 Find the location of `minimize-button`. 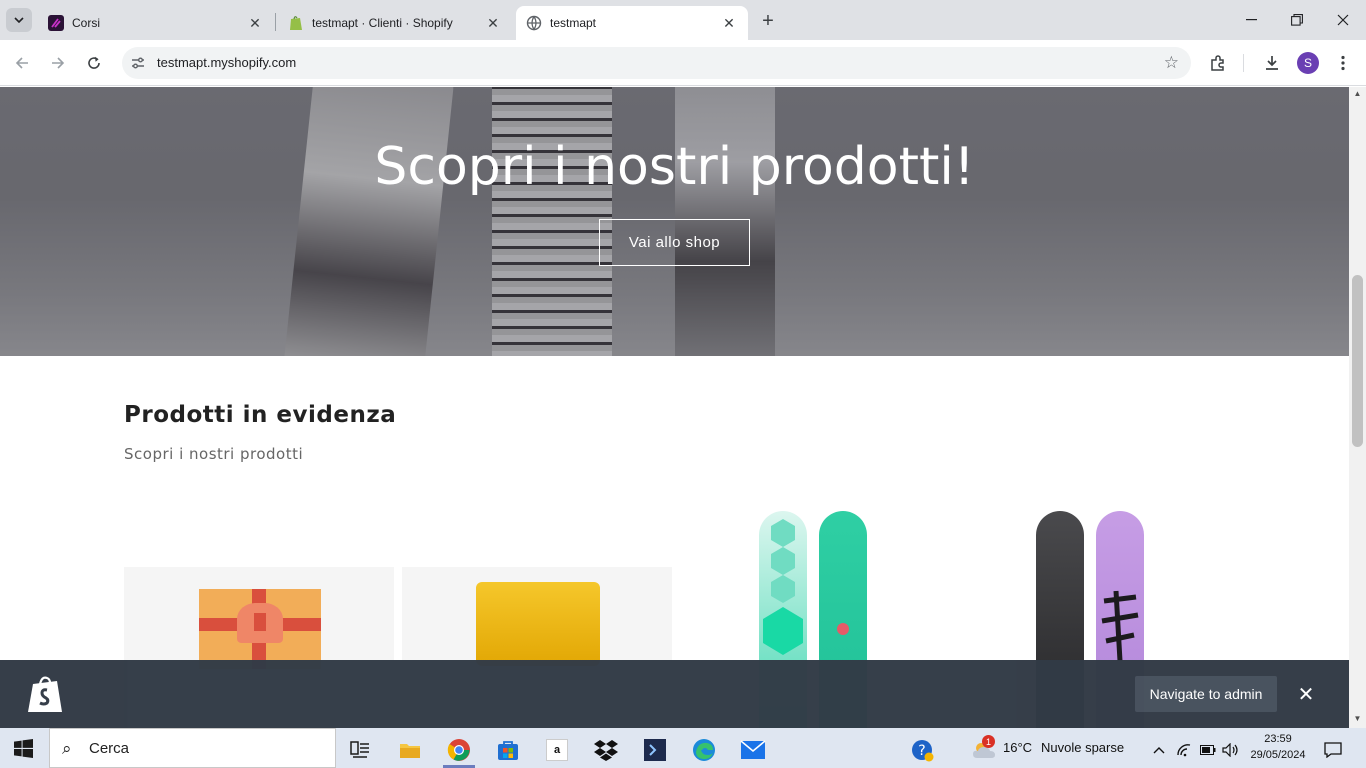

minimize-button is located at coordinates (1251, 20).